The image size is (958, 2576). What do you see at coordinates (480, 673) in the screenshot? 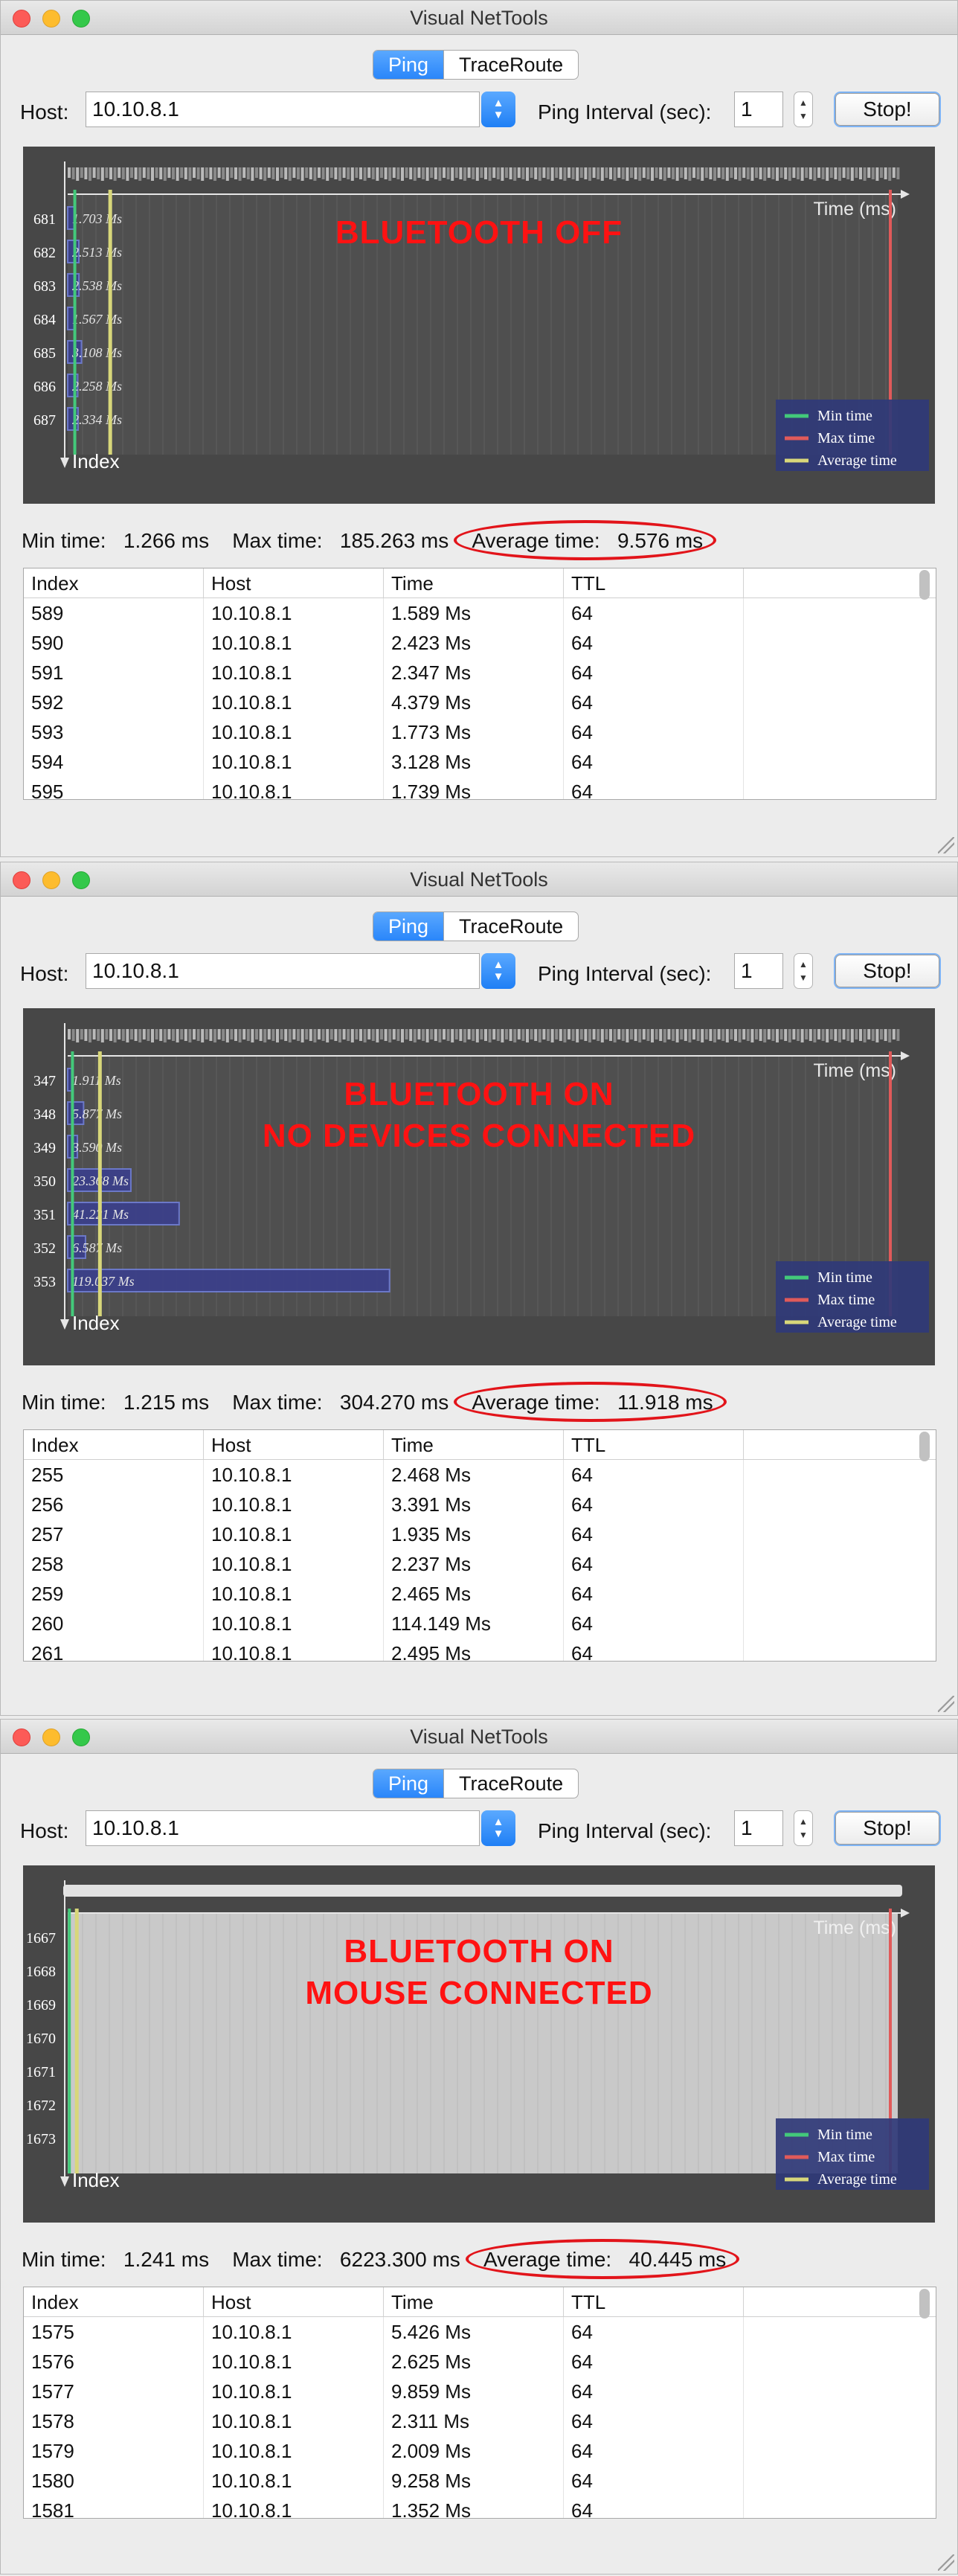
I see `table-row: 591 10.10.8.1 2.347 Ms 64` at bounding box center [480, 673].